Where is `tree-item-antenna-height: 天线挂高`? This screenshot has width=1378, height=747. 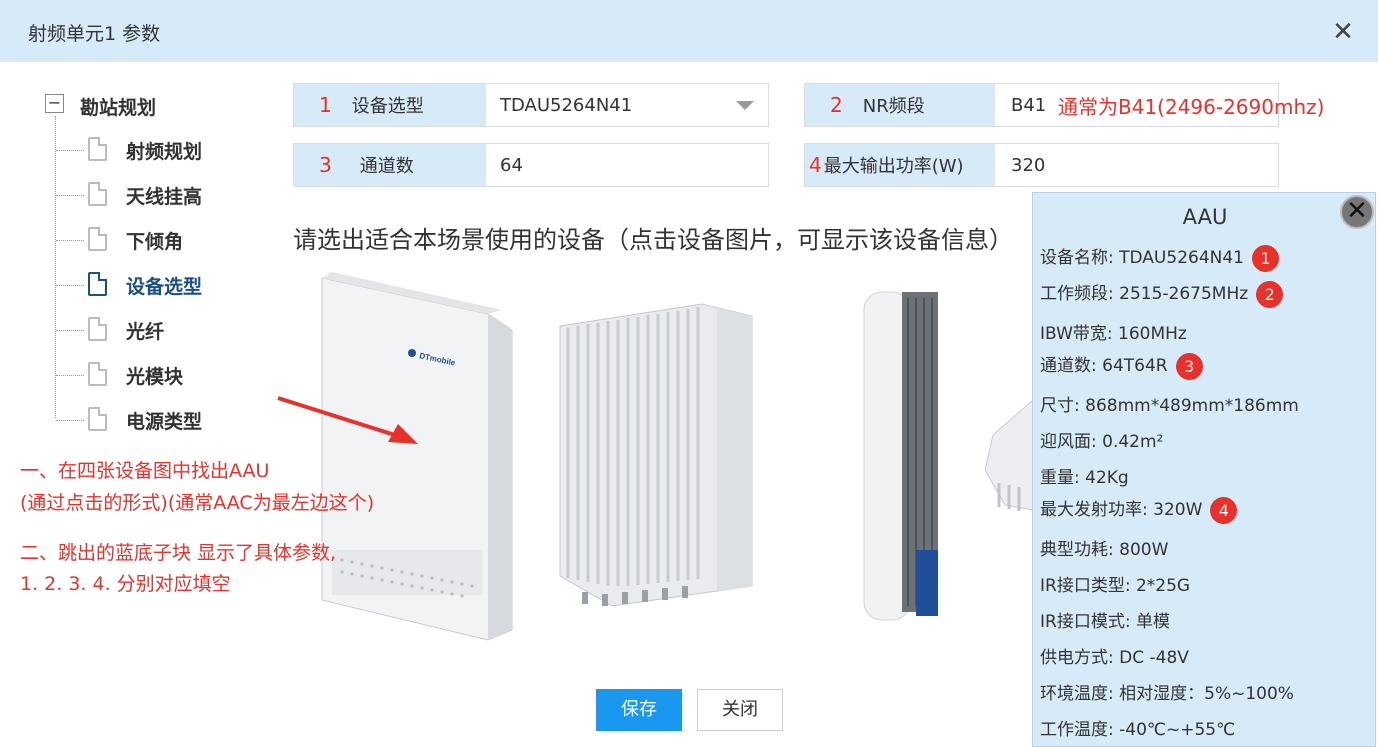
tree-item-antenna-height: 天线挂高 is located at coordinates (156, 195).